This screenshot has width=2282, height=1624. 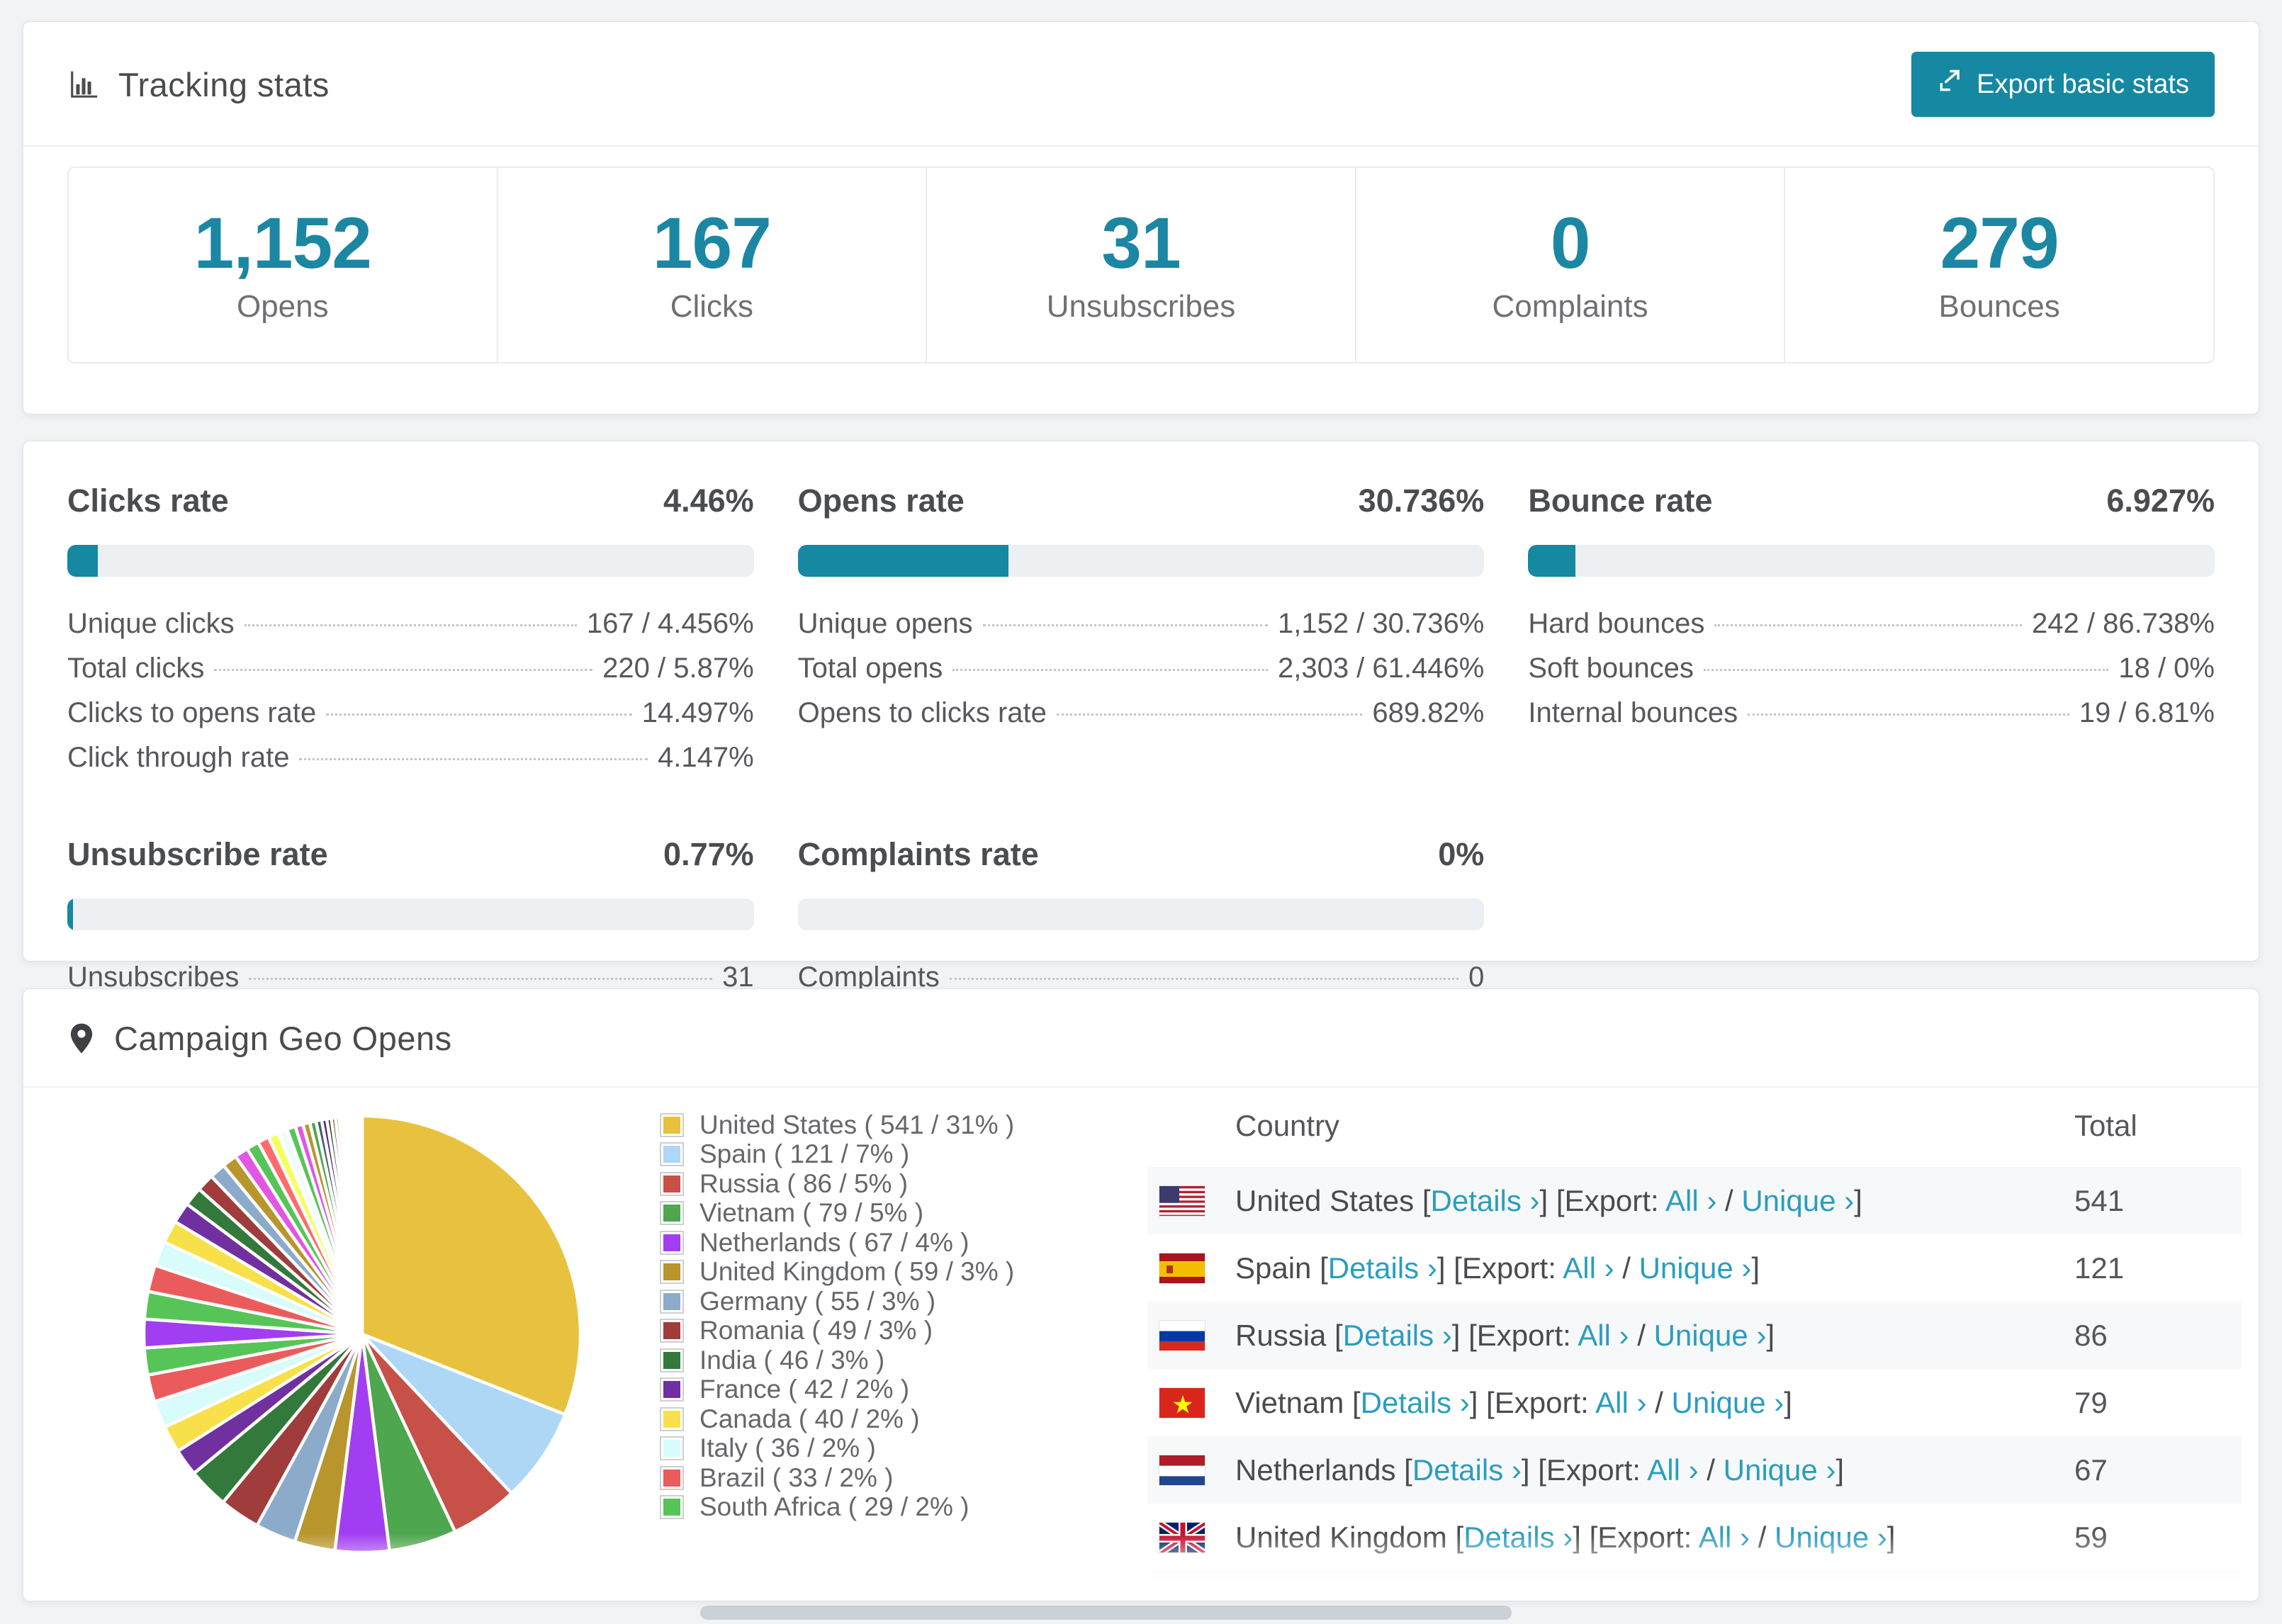 I want to click on legend-label: Russia ( 86 / 5% ), so click(x=804, y=1183).